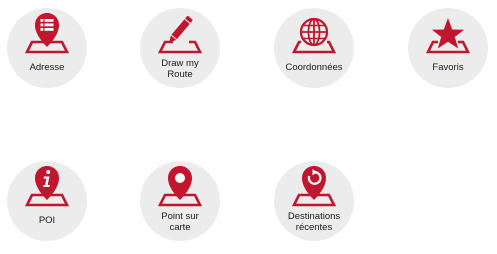 This screenshot has height=254, width=497. What do you see at coordinates (314, 35) in the screenshot?
I see `globe-icon` at bounding box center [314, 35].